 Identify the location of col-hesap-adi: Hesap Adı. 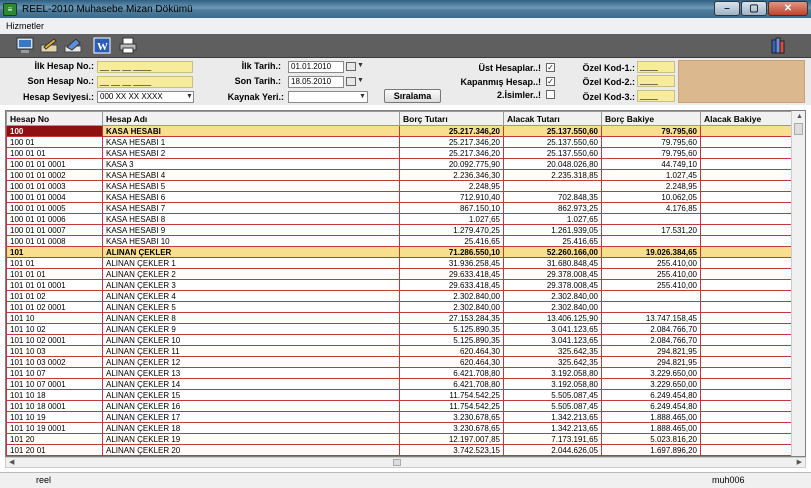
(251, 118).